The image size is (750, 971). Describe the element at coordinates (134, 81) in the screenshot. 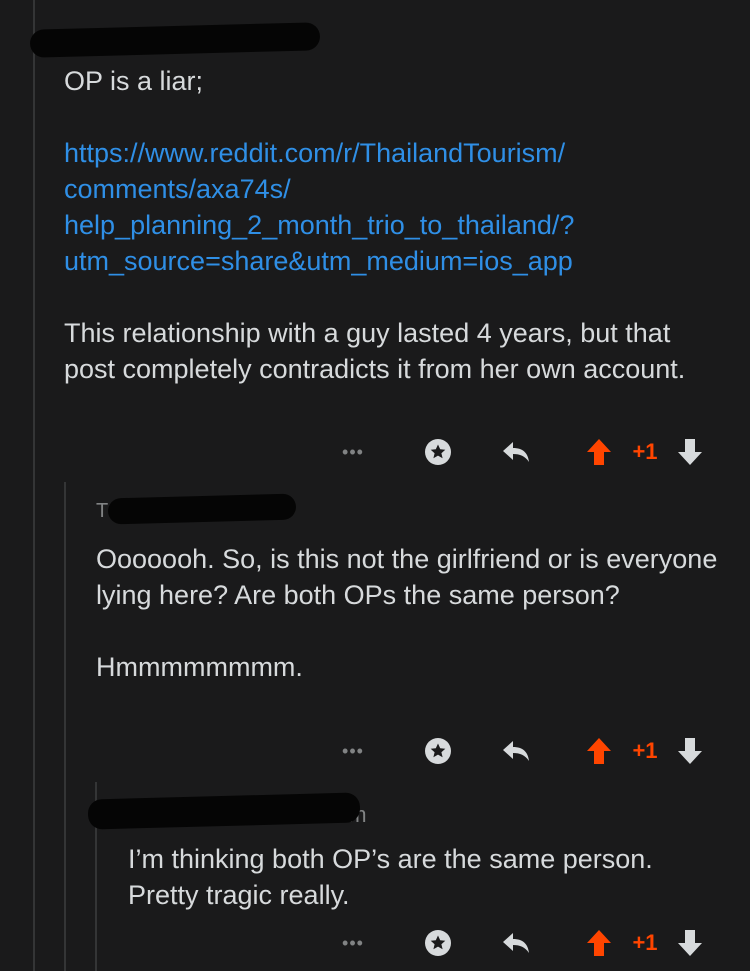

I see `comment-paragraph: OP is a liar;` at that location.